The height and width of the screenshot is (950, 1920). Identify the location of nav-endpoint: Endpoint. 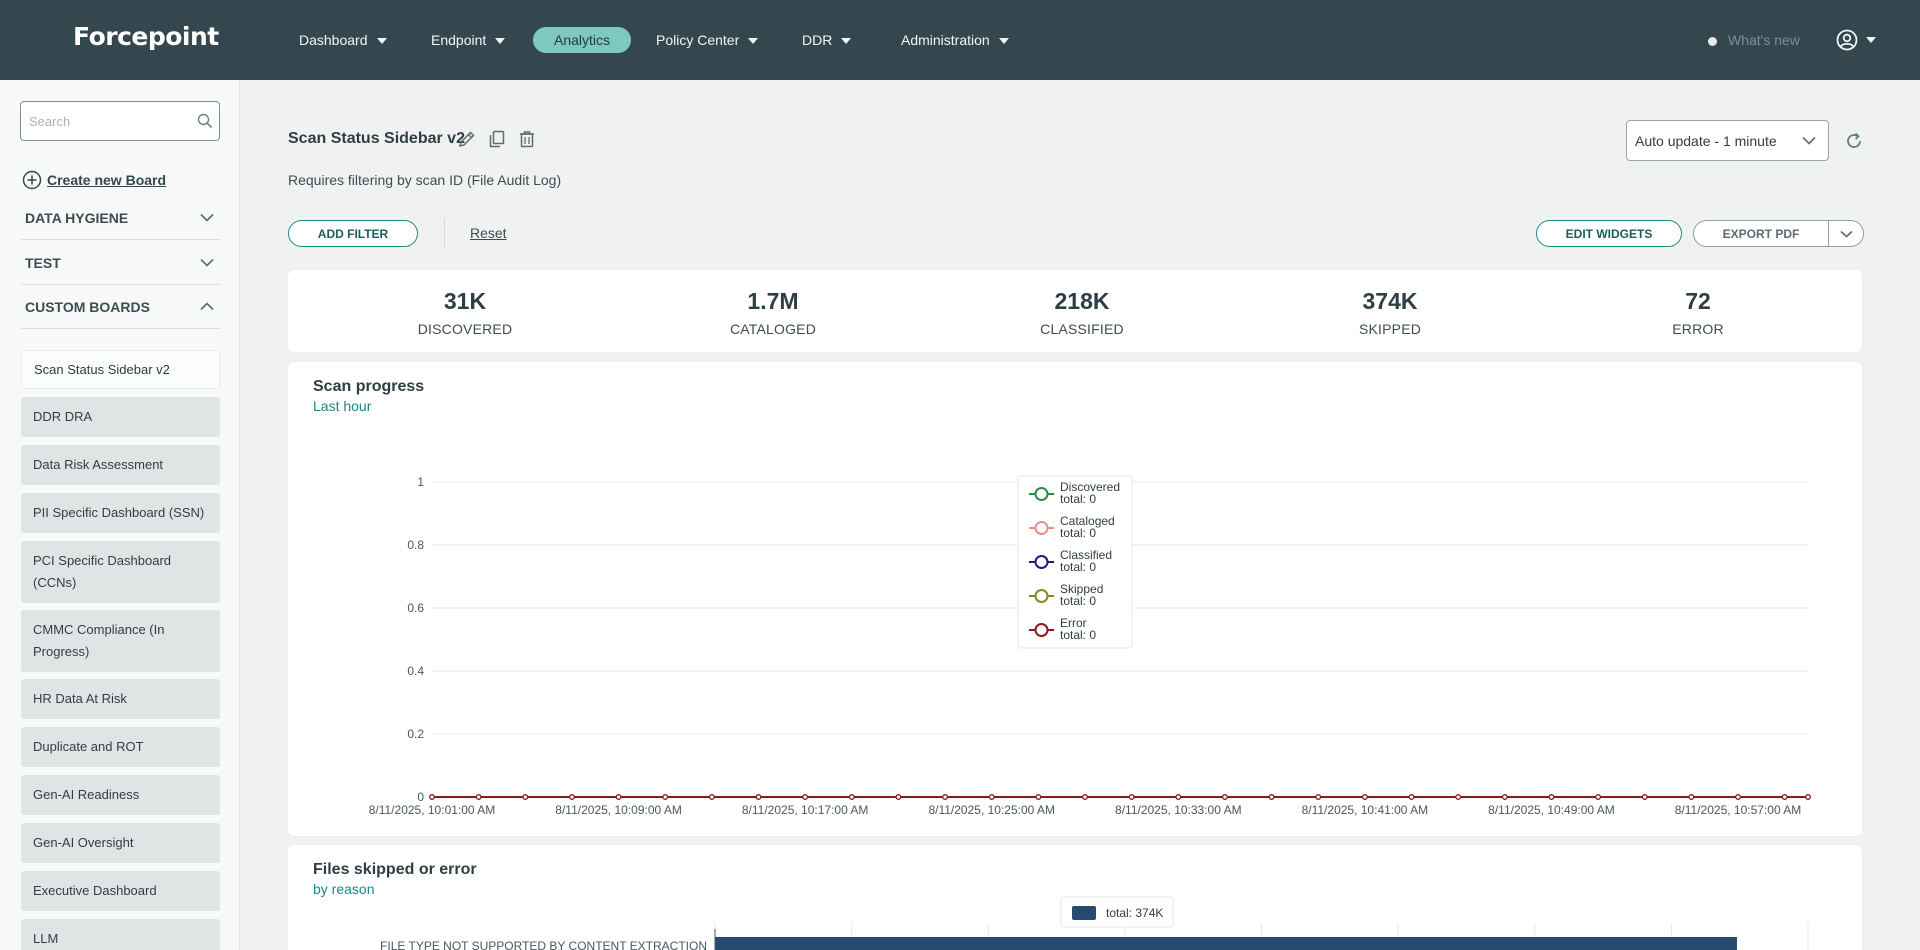
(468, 40).